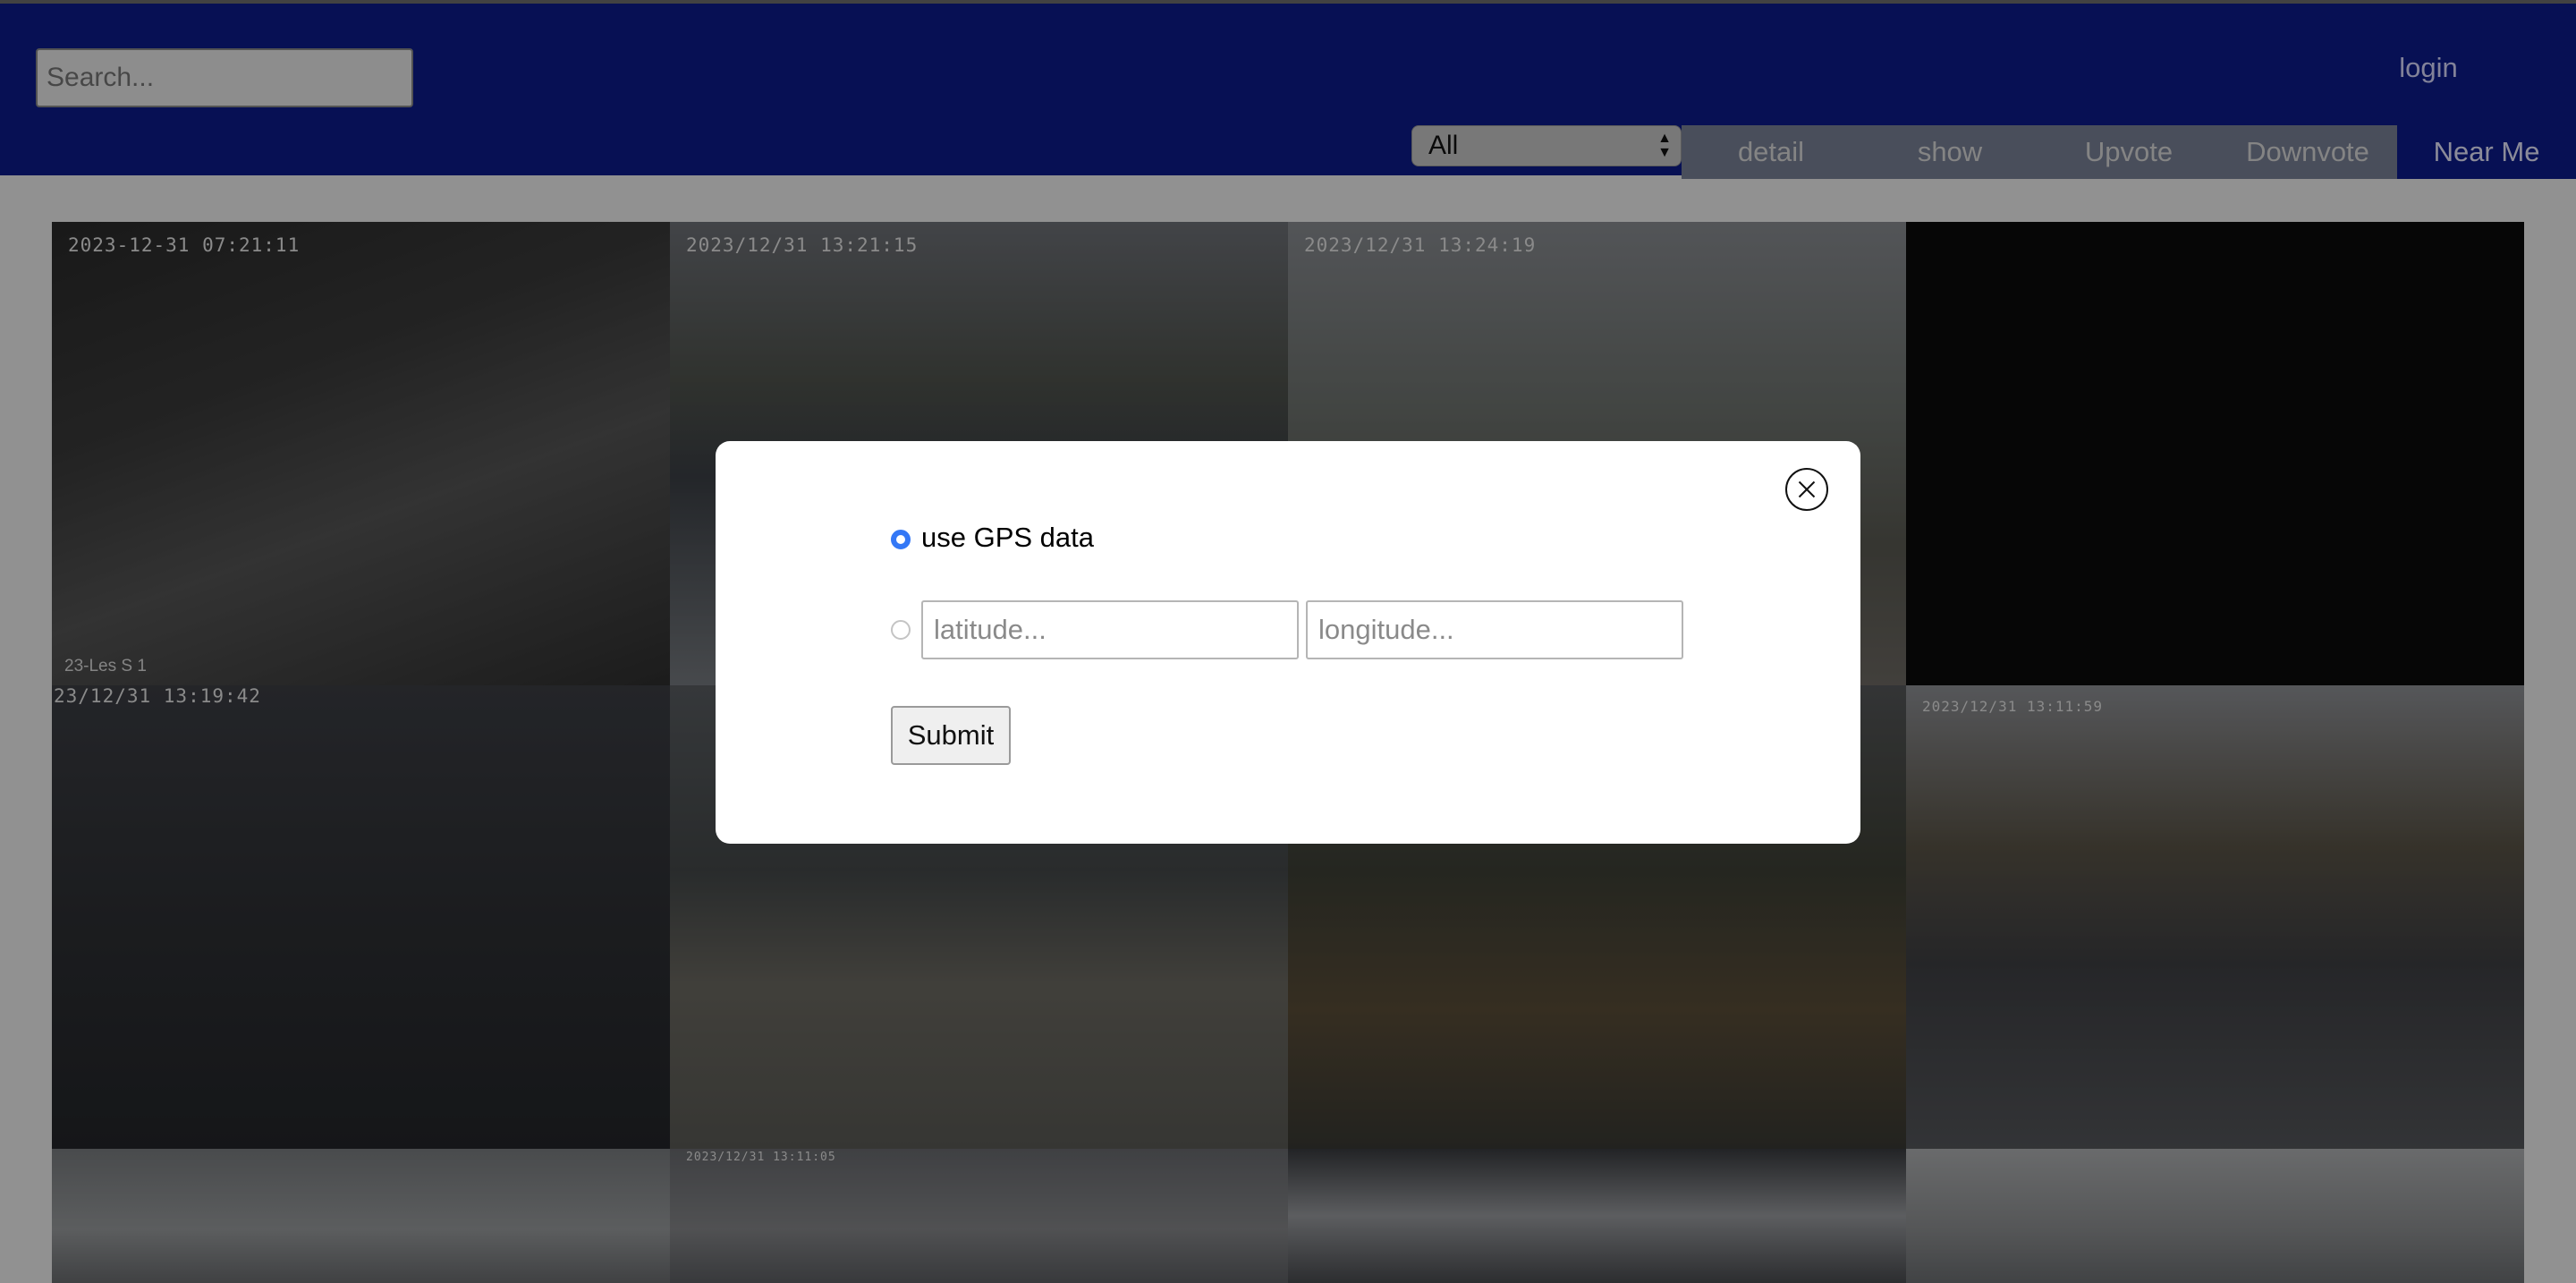 The image size is (2576, 1283). Describe the element at coordinates (951, 735) in the screenshot. I see `submit-button: Submit` at that location.